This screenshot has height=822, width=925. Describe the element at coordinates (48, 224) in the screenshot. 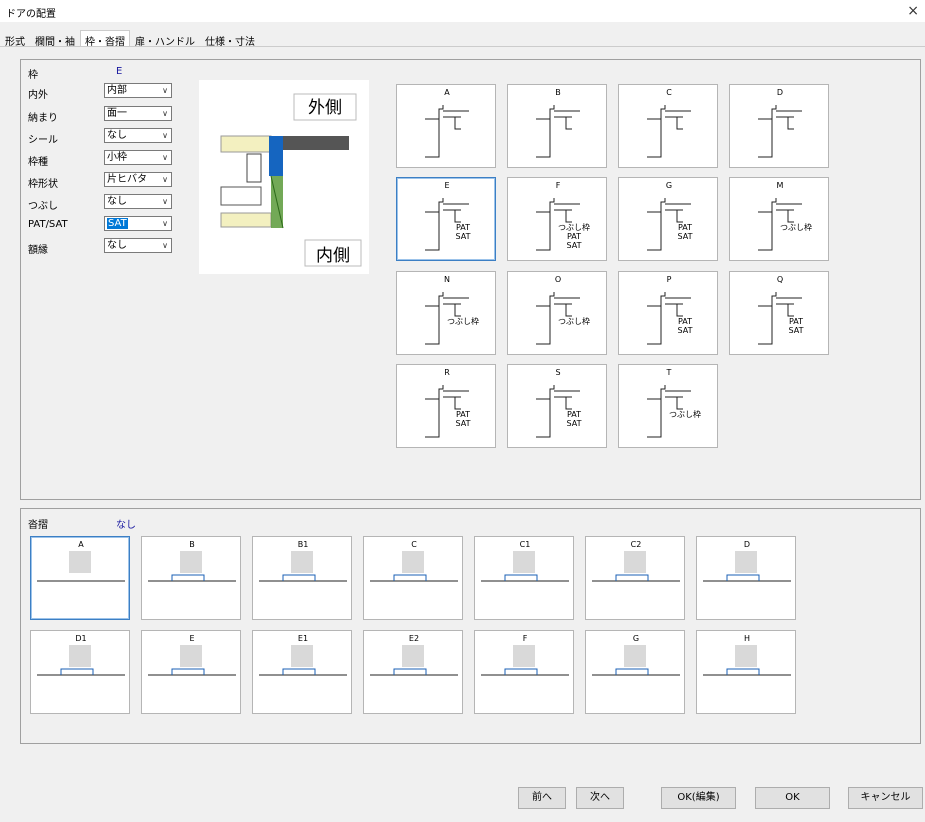

I see `field-label-pat-sat: PAT/SAT` at that location.